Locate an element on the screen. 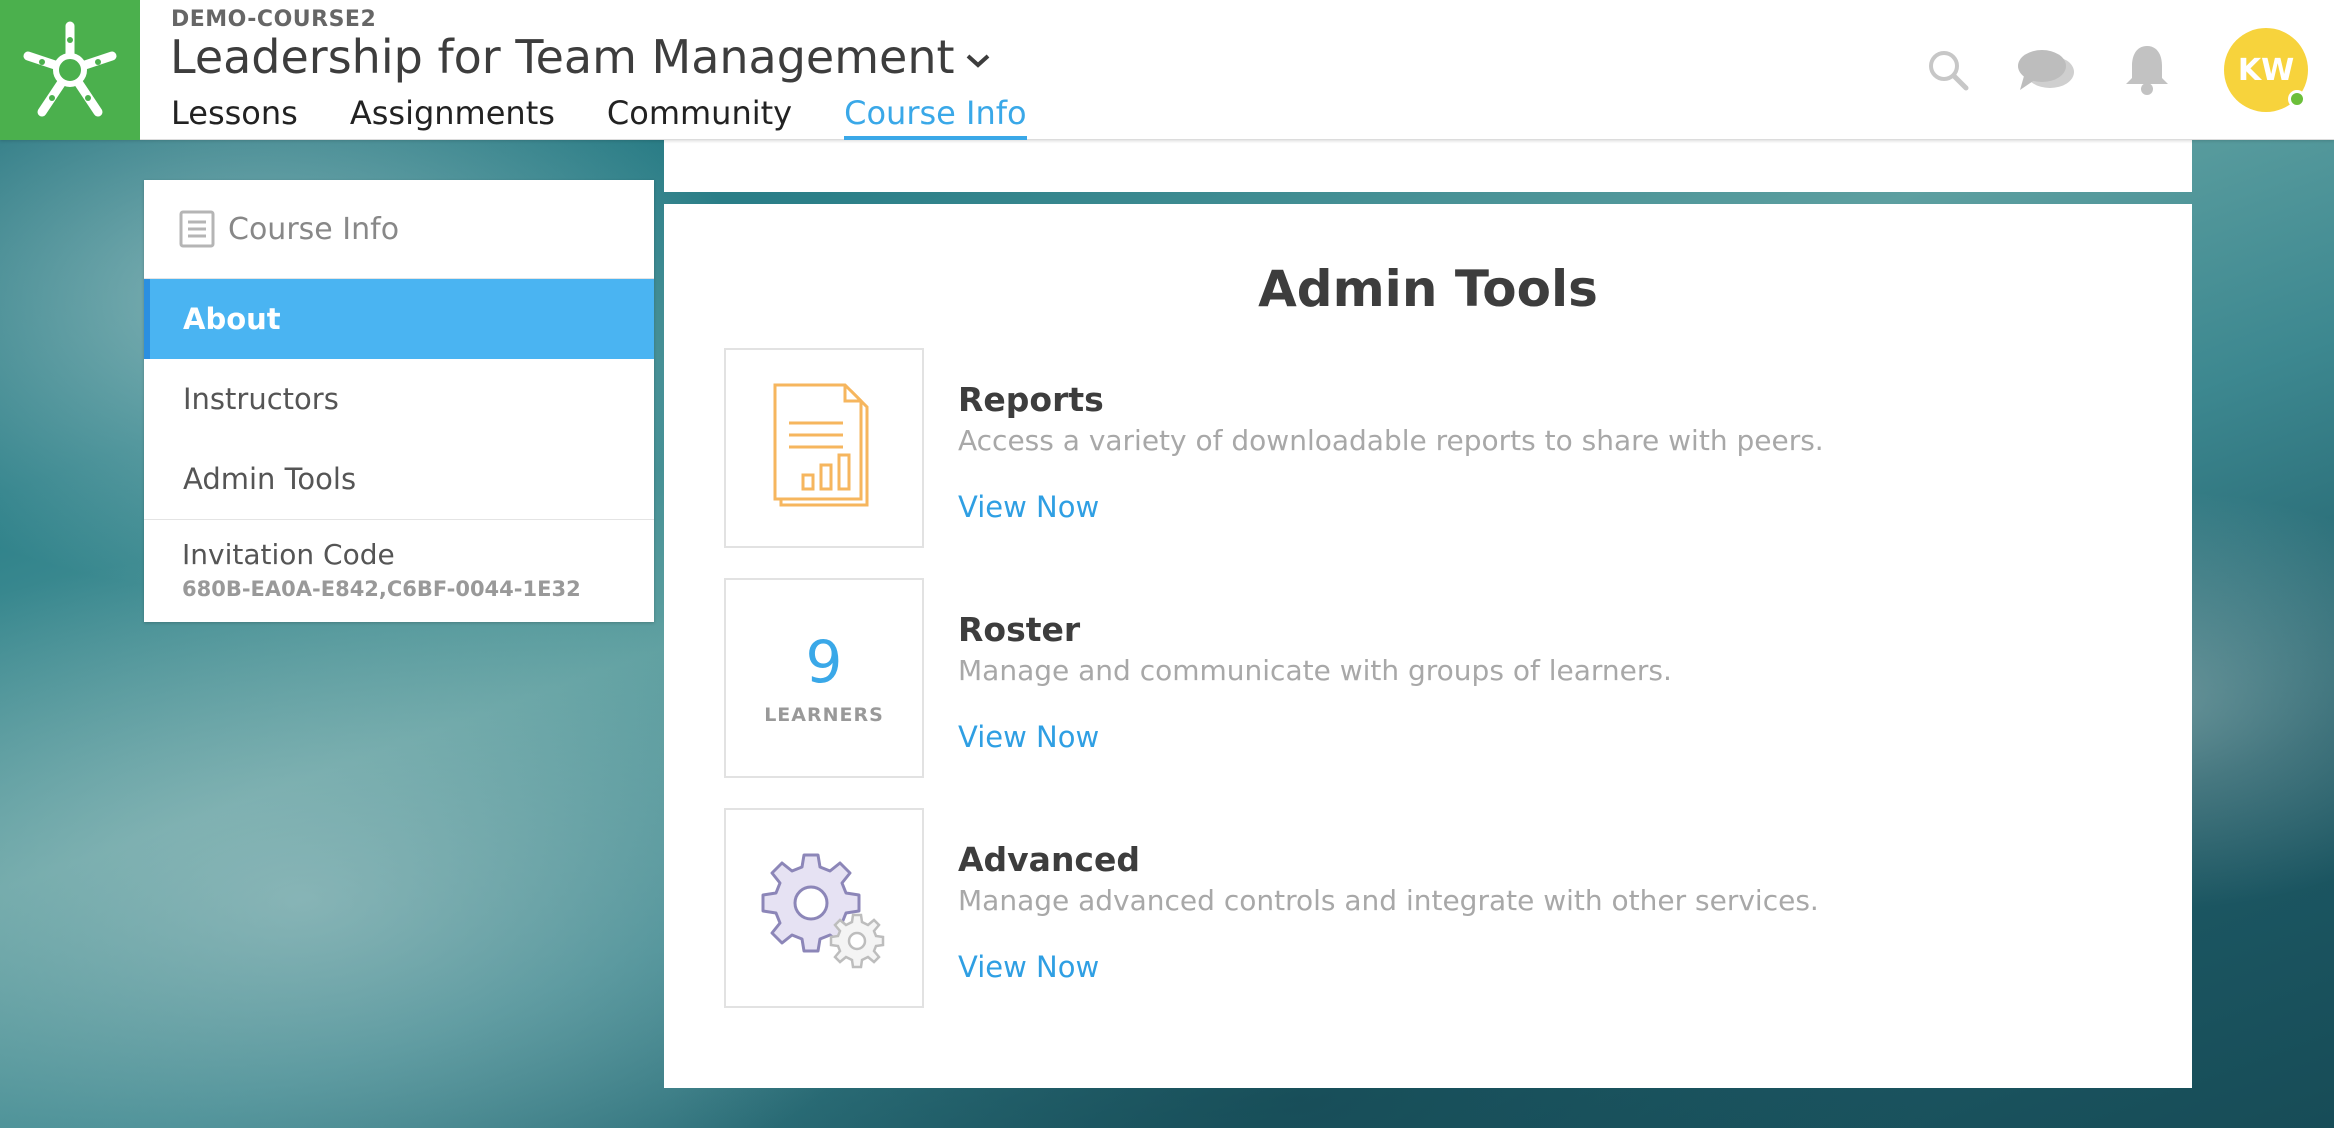  sidebar-item-about: About is located at coordinates (399, 319).